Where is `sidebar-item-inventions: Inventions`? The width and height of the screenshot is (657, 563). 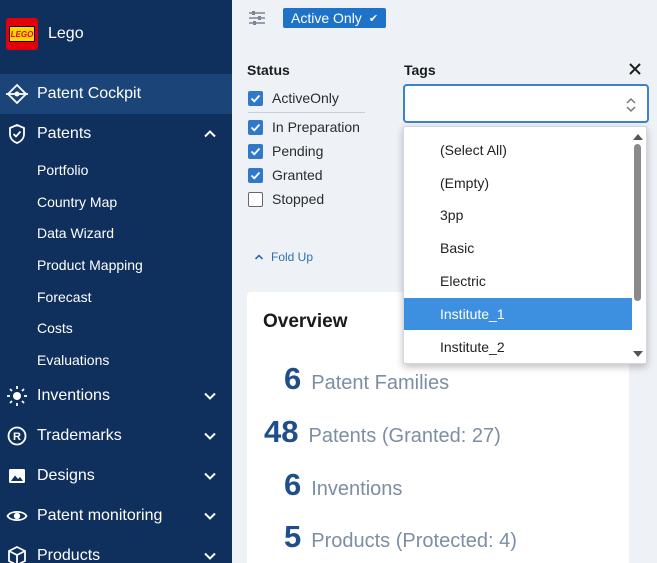 sidebar-item-inventions: Inventions is located at coordinates (116, 396).